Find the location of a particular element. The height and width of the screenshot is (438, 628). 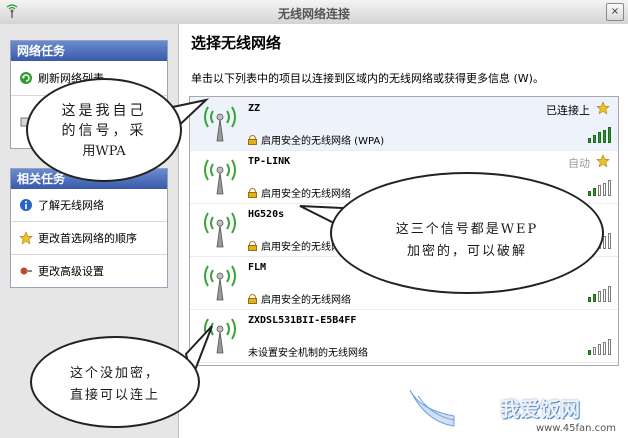

change-preferred-order-label: 更改首选网络的顺序 is located at coordinates (87, 238).